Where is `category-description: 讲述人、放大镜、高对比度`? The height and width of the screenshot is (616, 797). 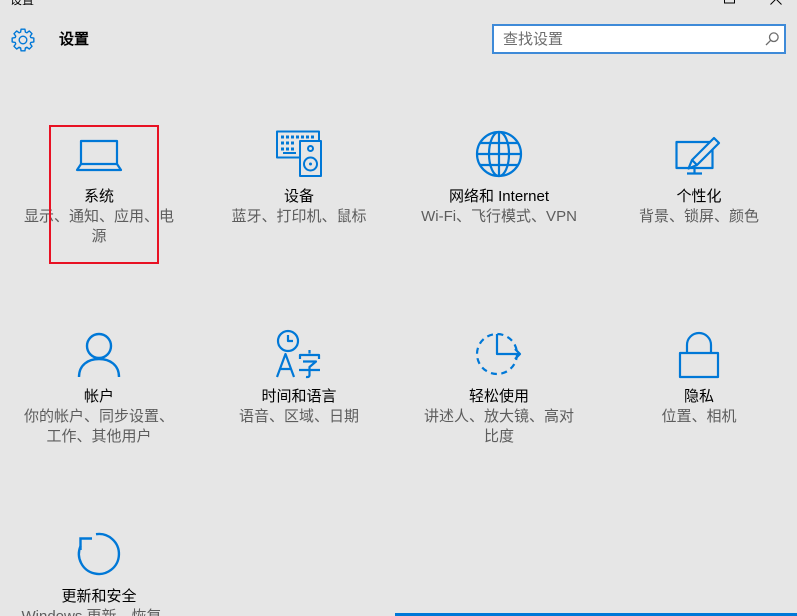 category-description: 讲述人、放大镜、高对比度 is located at coordinates (498, 426).